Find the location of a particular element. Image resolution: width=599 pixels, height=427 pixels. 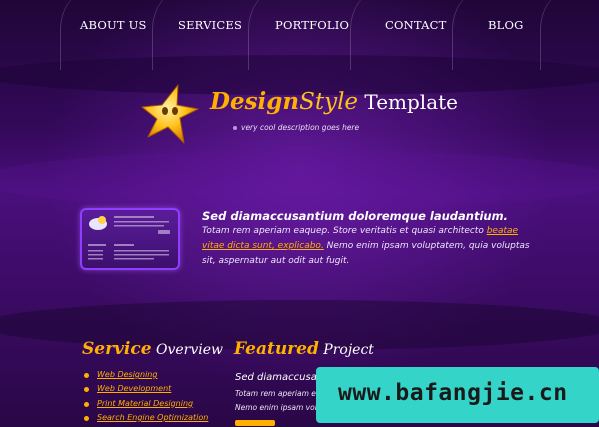

watermark-text: www.bafangjie.cn is located at coordinates (453, 393).